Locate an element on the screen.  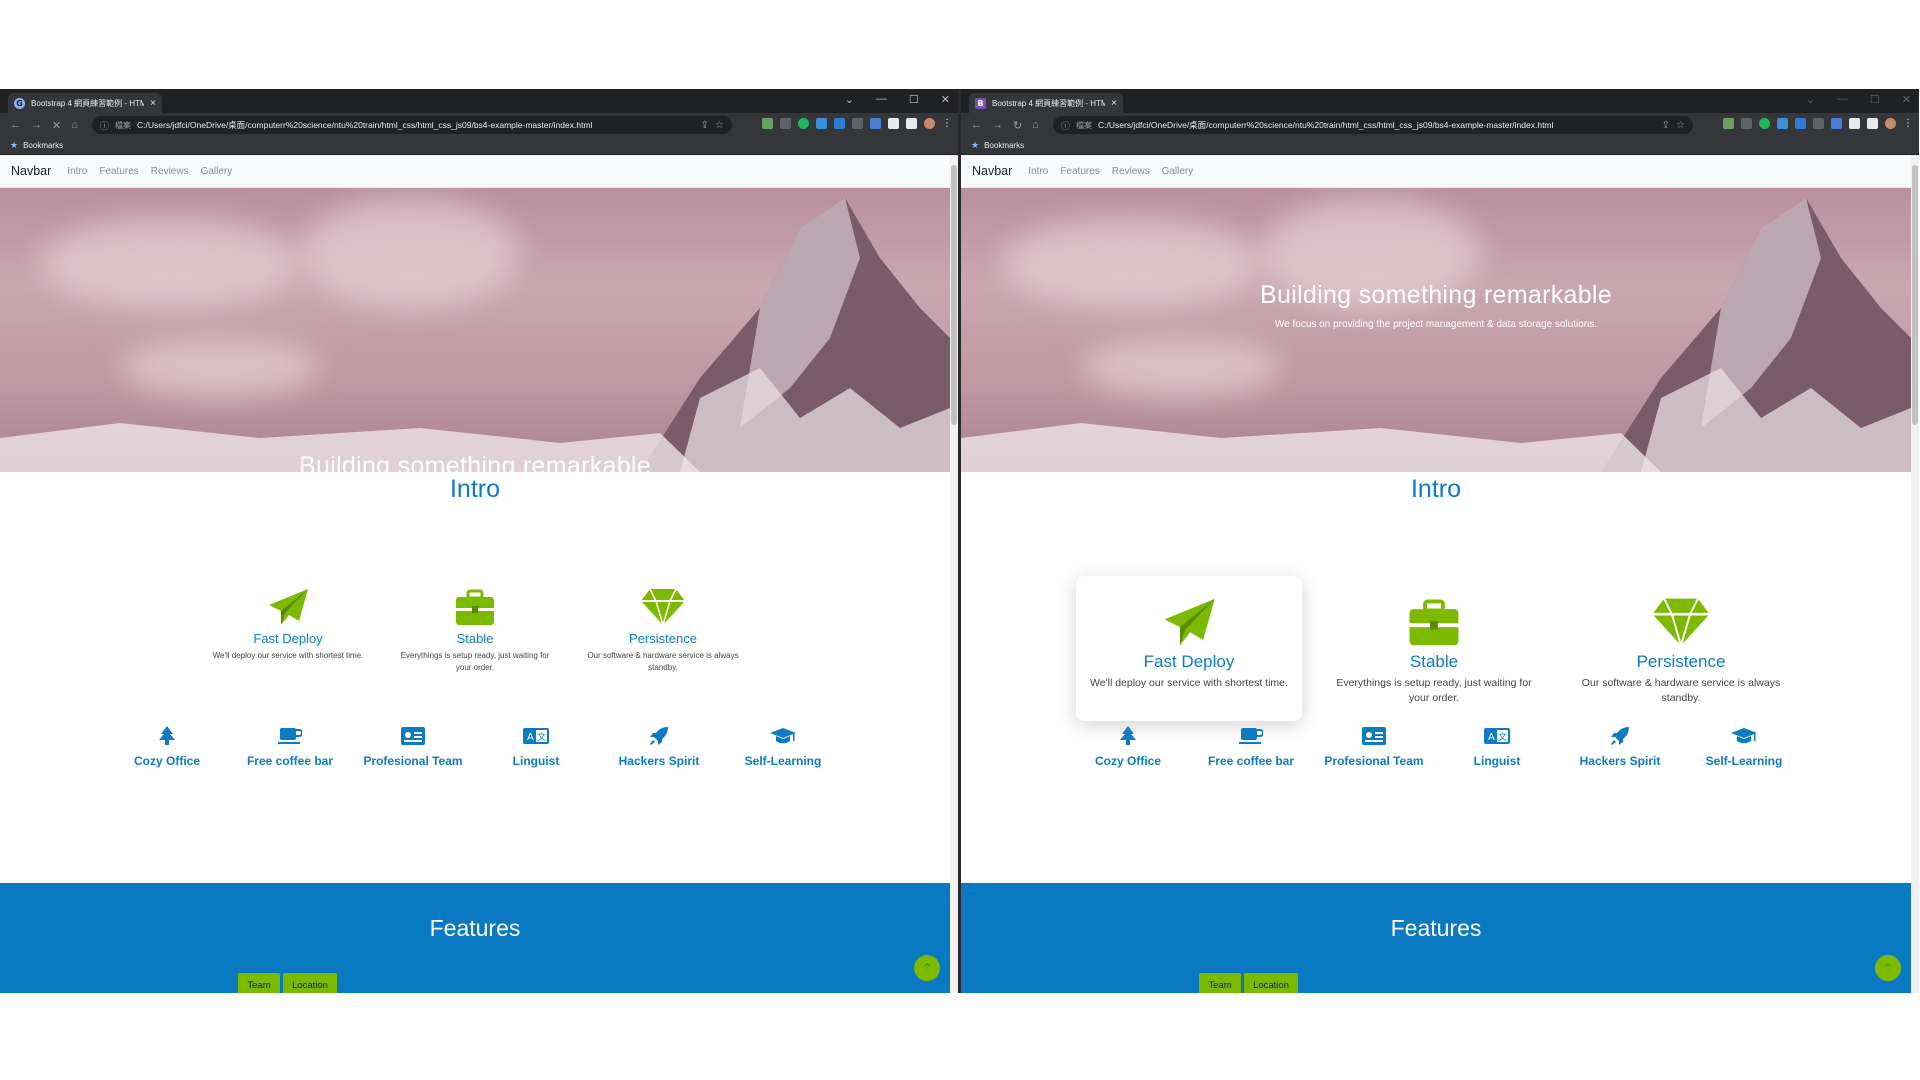
perk-label: Hackers Spirit is located at coordinates (1620, 761).